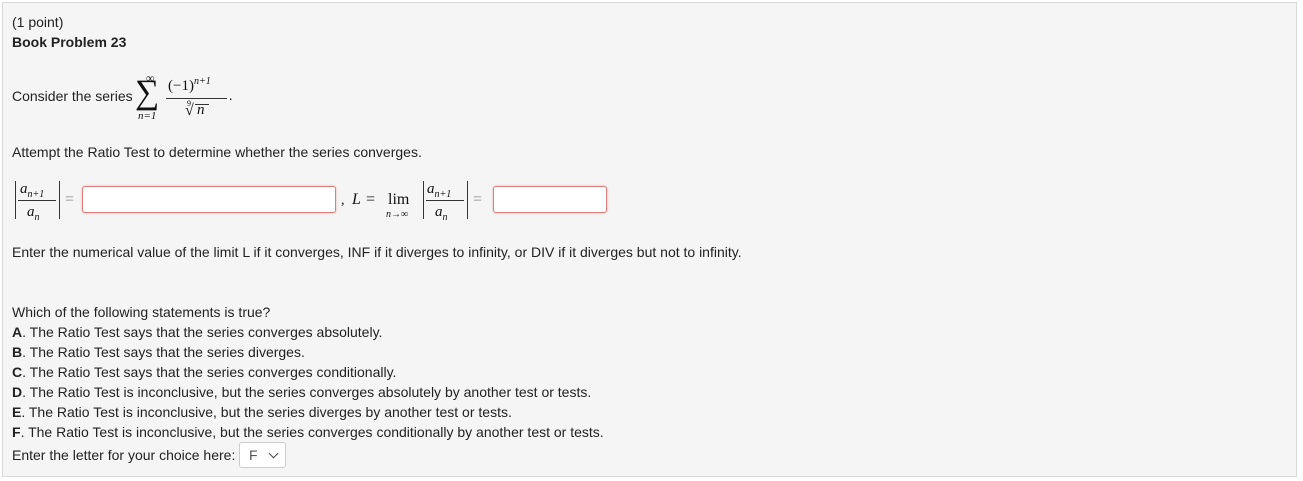 The width and height of the screenshot is (1303, 481). What do you see at coordinates (273, 453) in the screenshot?
I see `chevron-down-icon` at bounding box center [273, 453].